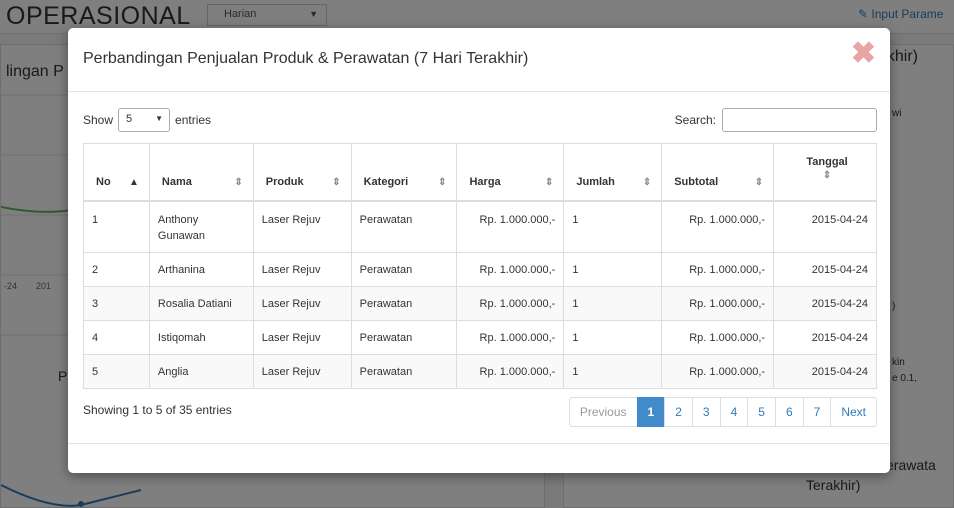 The width and height of the screenshot is (954, 508). Describe the element at coordinates (98, 120) in the screenshot. I see `show-label: Show` at that location.